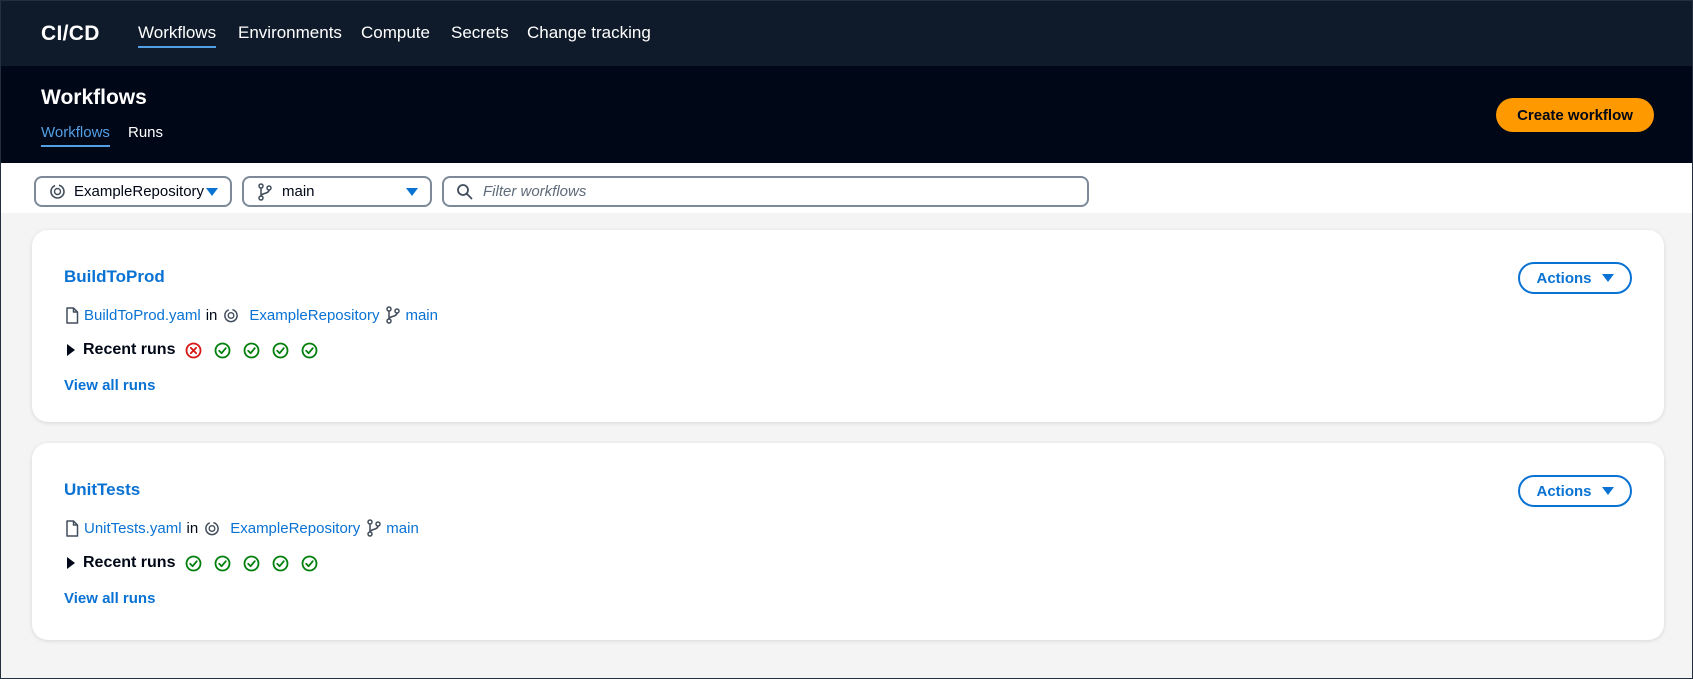 This screenshot has height=679, width=1693. Describe the element at coordinates (142, 315) in the screenshot. I see `workflow-file-link: BuildToProd.yaml` at that location.